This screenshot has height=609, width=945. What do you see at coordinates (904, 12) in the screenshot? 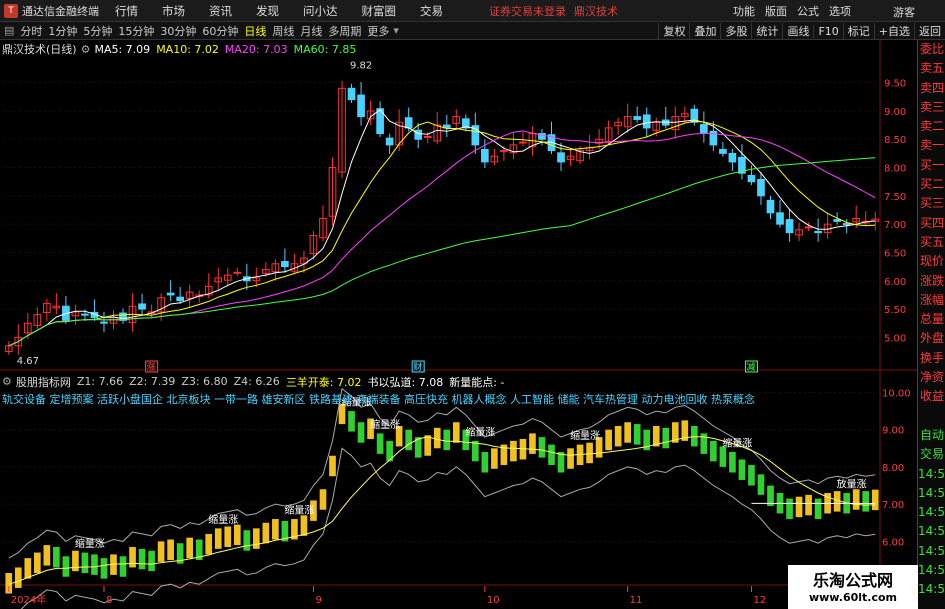
I see `guest-user: 游客` at bounding box center [904, 12].